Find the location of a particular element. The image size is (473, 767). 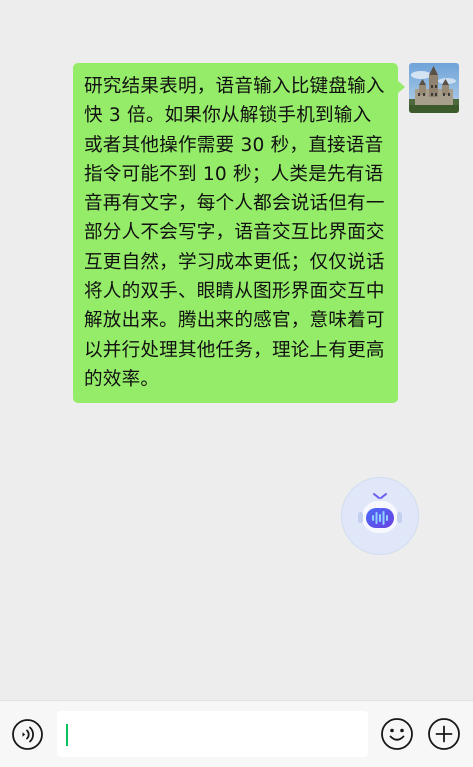

more-functions-button is located at coordinates (444, 734).